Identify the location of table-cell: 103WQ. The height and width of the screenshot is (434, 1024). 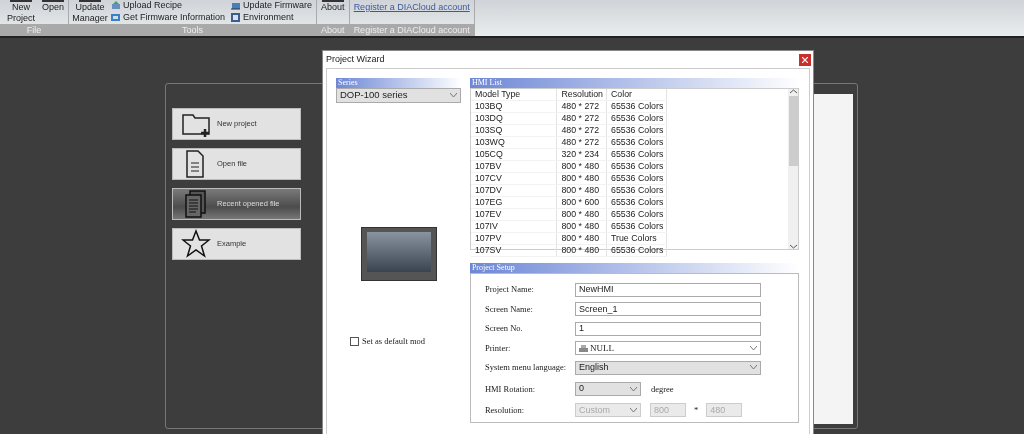
(513, 142).